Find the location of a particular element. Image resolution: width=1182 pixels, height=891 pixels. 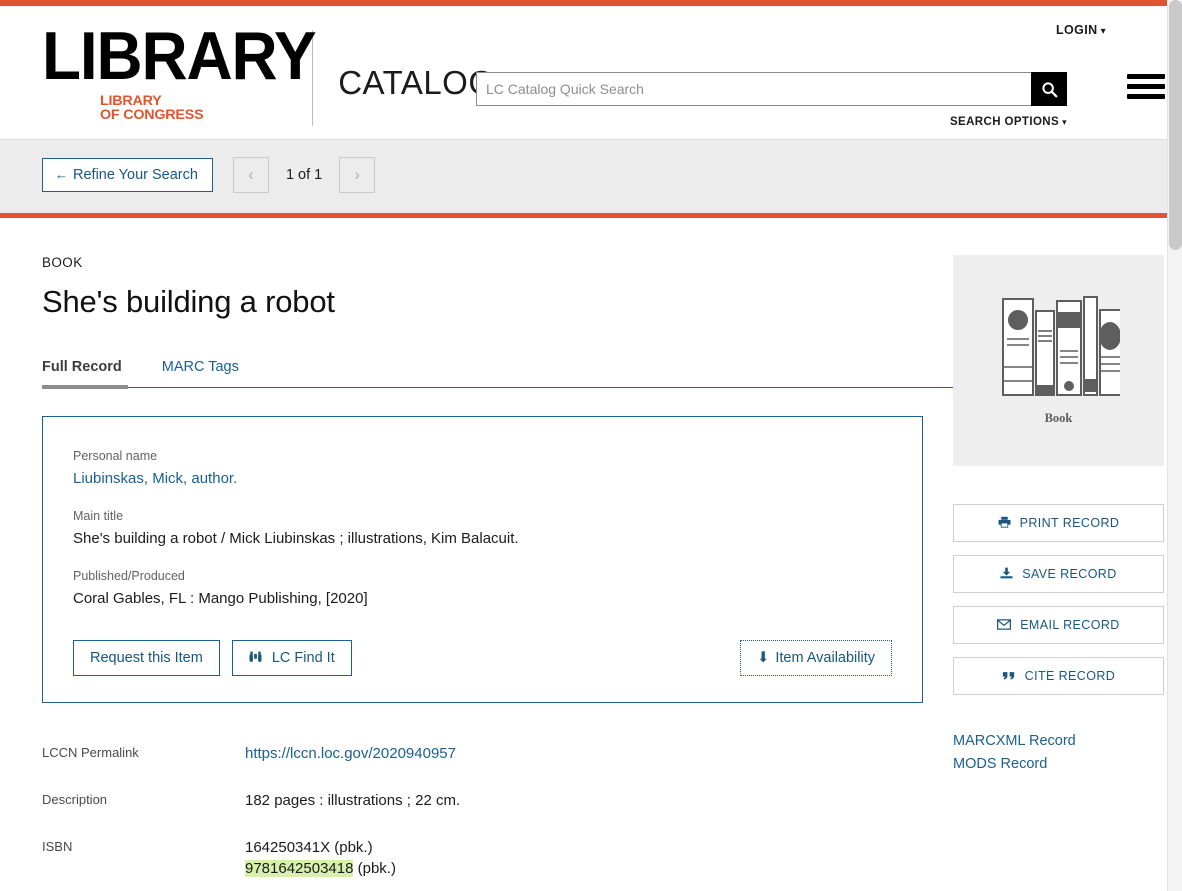

isbn-line-1: 164250341X (pbk.) is located at coordinates (309, 847).